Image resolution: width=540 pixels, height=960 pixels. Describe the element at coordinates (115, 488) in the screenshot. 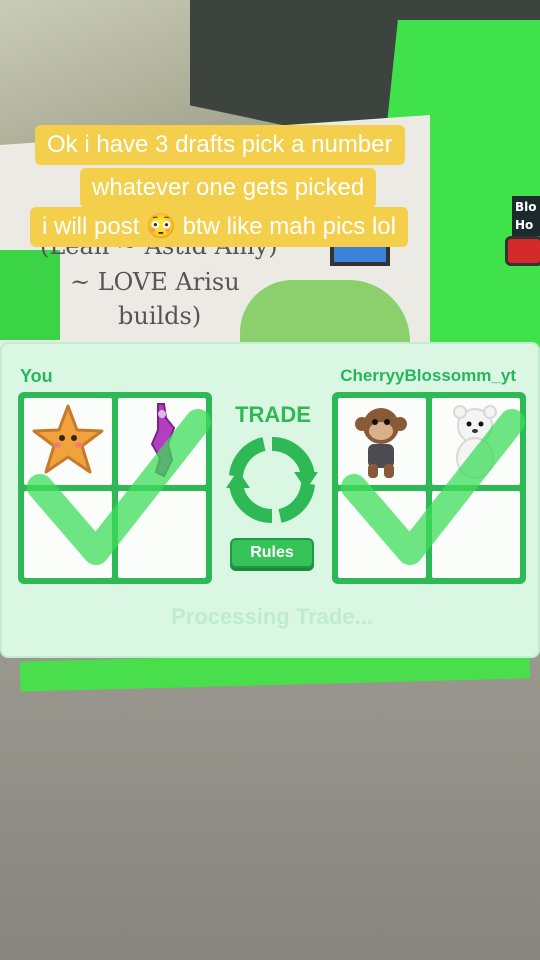

I see `your-offer-grid` at that location.